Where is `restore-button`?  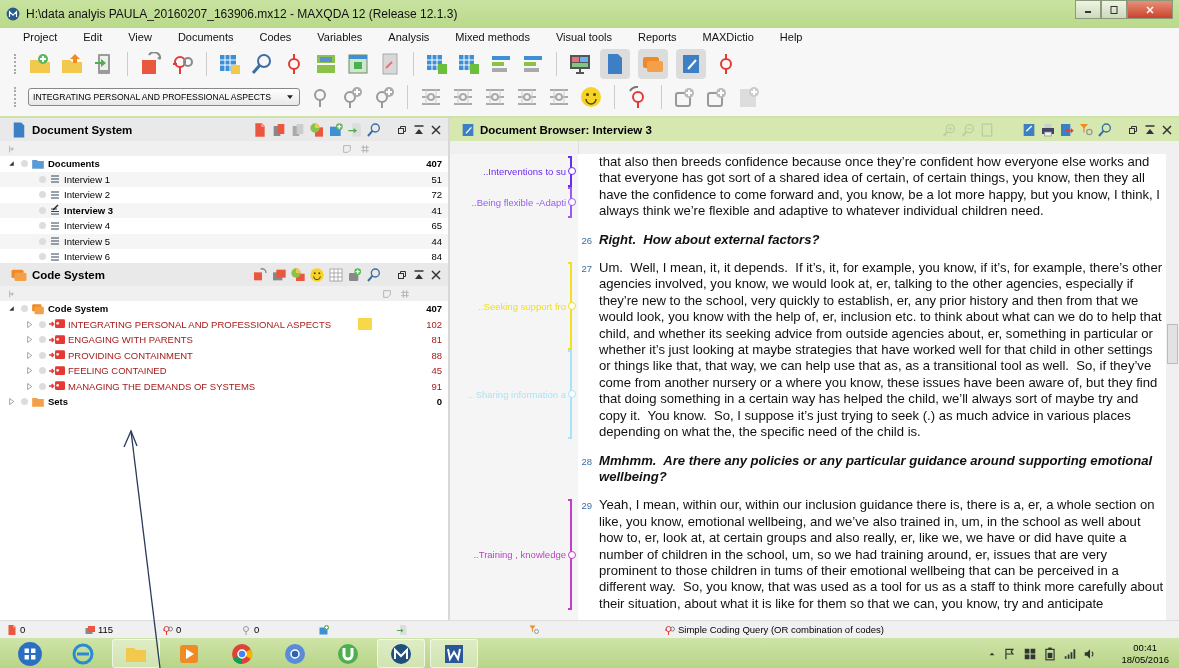
restore-button is located at coordinates (1114, 9).